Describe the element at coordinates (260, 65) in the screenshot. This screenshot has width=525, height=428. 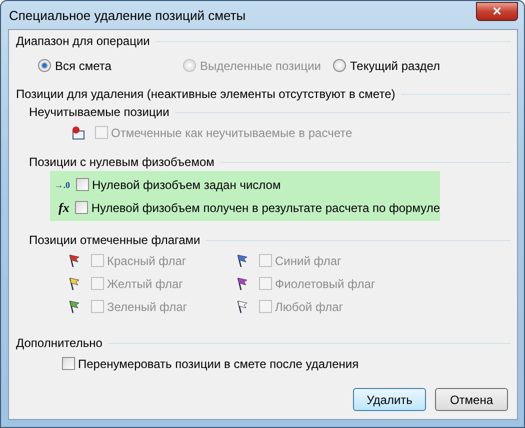
I see `radio-label: Выделенные позиции` at that location.